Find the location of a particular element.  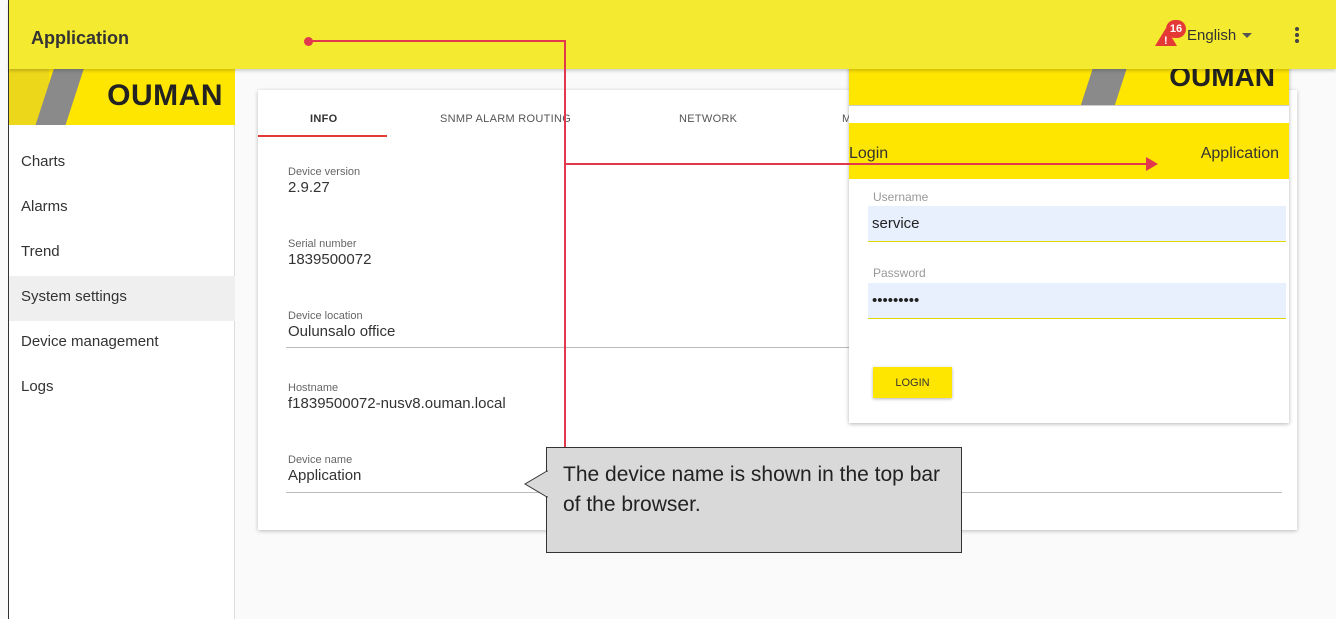

device-location-field: Device location Oulunsalo office is located at coordinates (341, 325).